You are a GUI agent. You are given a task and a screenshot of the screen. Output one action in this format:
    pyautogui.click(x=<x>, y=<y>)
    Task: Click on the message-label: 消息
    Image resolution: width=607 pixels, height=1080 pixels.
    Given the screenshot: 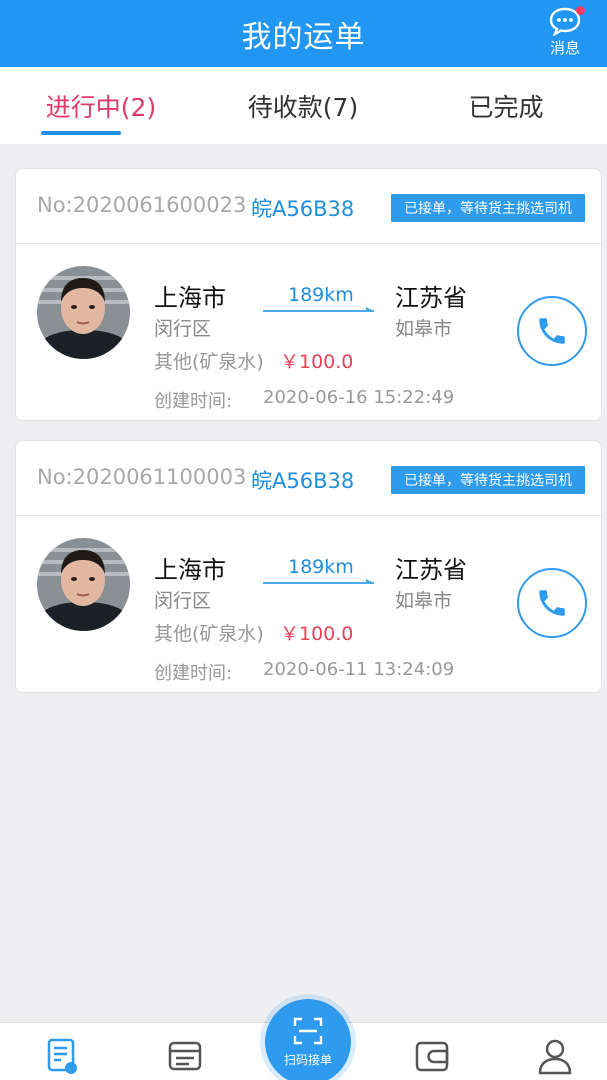 What is the action you would take?
    pyautogui.click(x=564, y=48)
    